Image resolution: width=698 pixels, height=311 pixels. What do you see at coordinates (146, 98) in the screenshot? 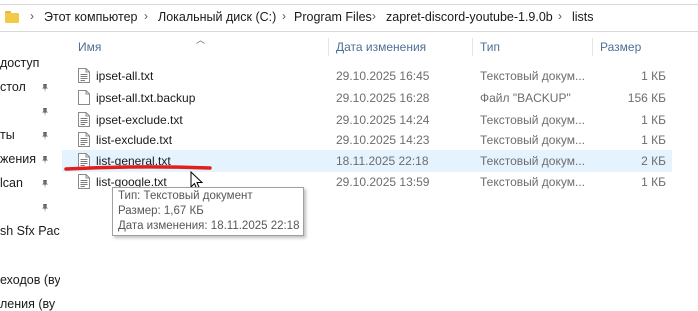
I see `file-name: ipset-all.txt.backup` at bounding box center [146, 98].